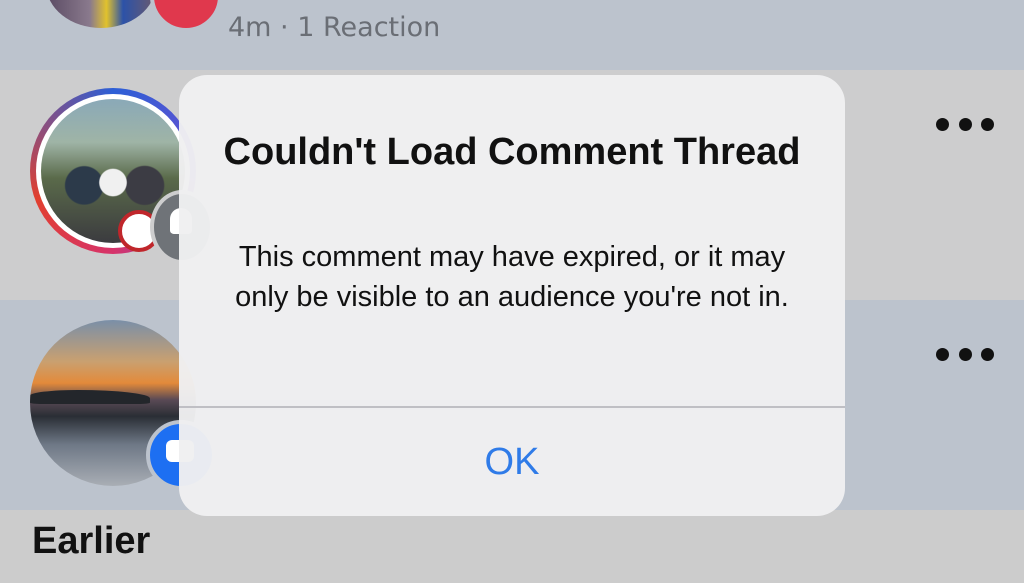 The width and height of the screenshot is (1024, 583). What do you see at coordinates (334, 27) in the screenshot?
I see `notification-meta: 4m · 1 Reaction` at bounding box center [334, 27].